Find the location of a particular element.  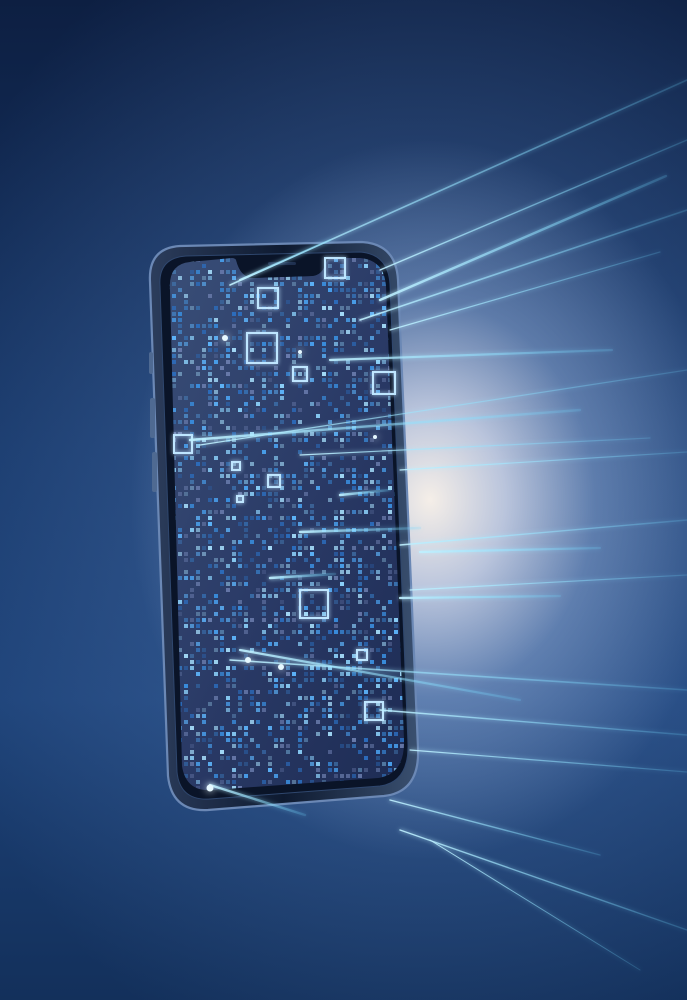

sparkle is located at coordinates (248, 660).